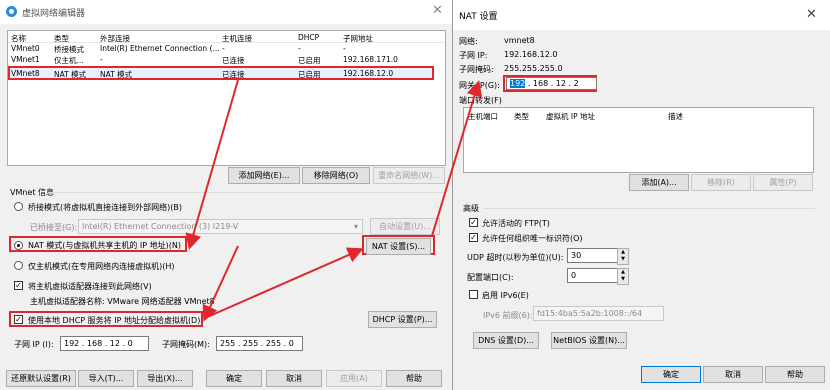  What do you see at coordinates (533, 68) in the screenshot?
I see `subnet-mask-value: 255.255.255.0` at bounding box center [533, 68].